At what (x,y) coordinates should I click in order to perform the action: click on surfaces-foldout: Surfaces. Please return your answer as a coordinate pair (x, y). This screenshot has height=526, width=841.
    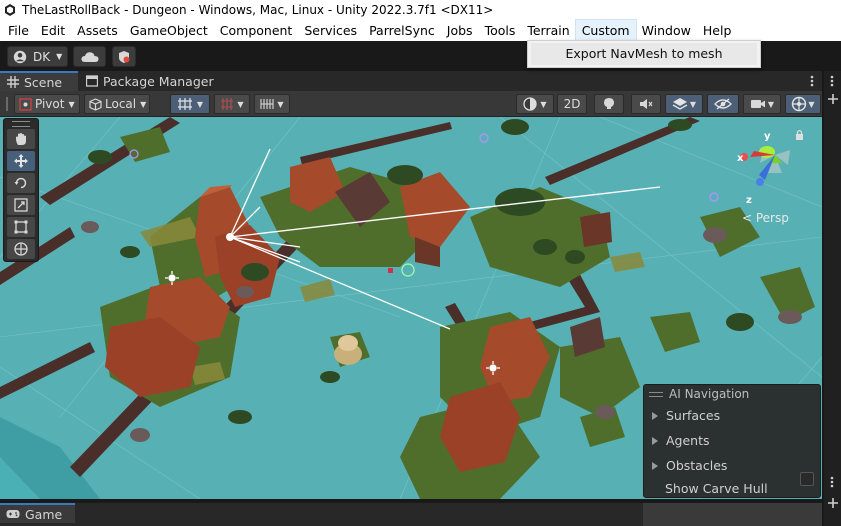
    Looking at the image, I should click on (732, 415).